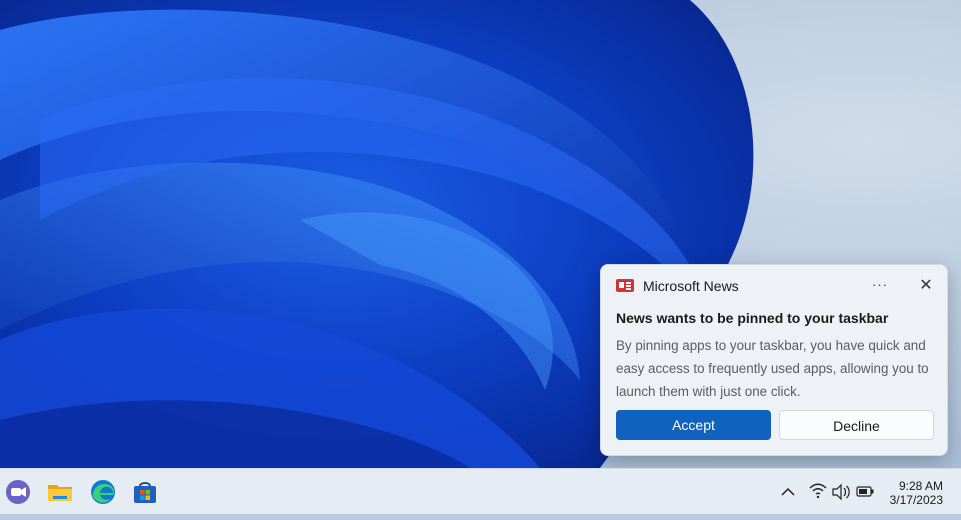  What do you see at coordinates (818, 492) in the screenshot?
I see `wifi-icon` at bounding box center [818, 492].